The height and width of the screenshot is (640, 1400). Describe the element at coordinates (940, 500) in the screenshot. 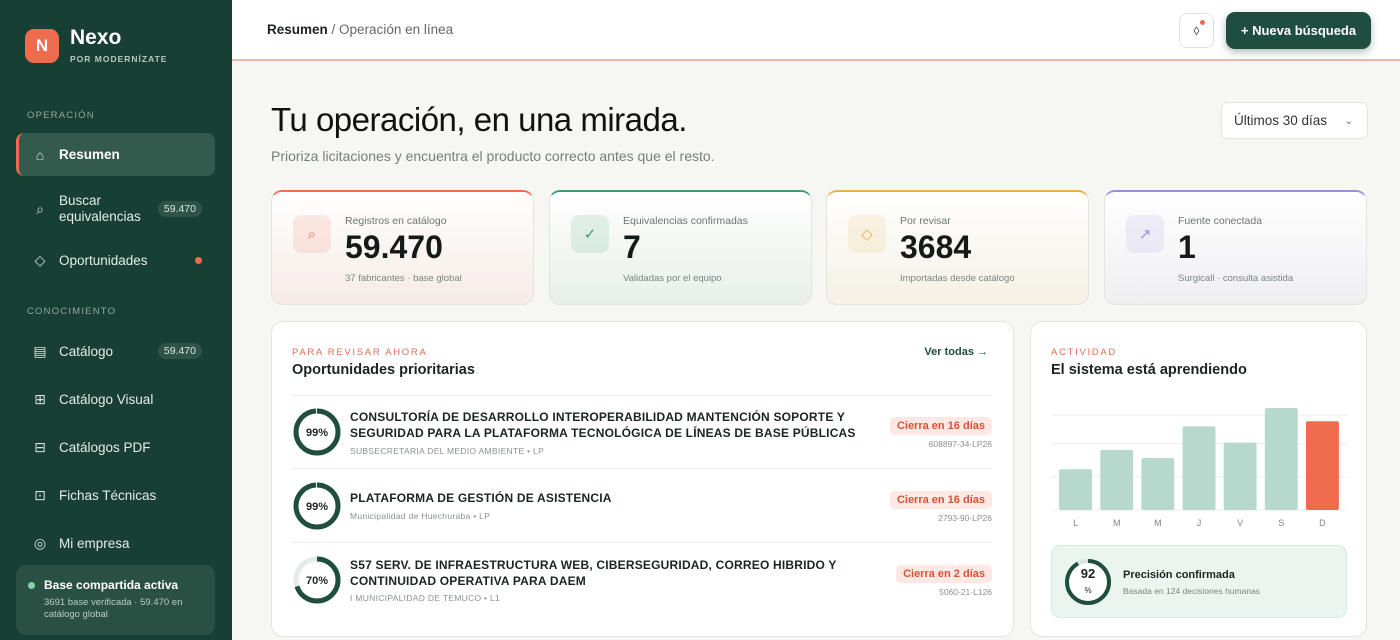

I see `deadline-badge: Cierra en 16 días` at that location.